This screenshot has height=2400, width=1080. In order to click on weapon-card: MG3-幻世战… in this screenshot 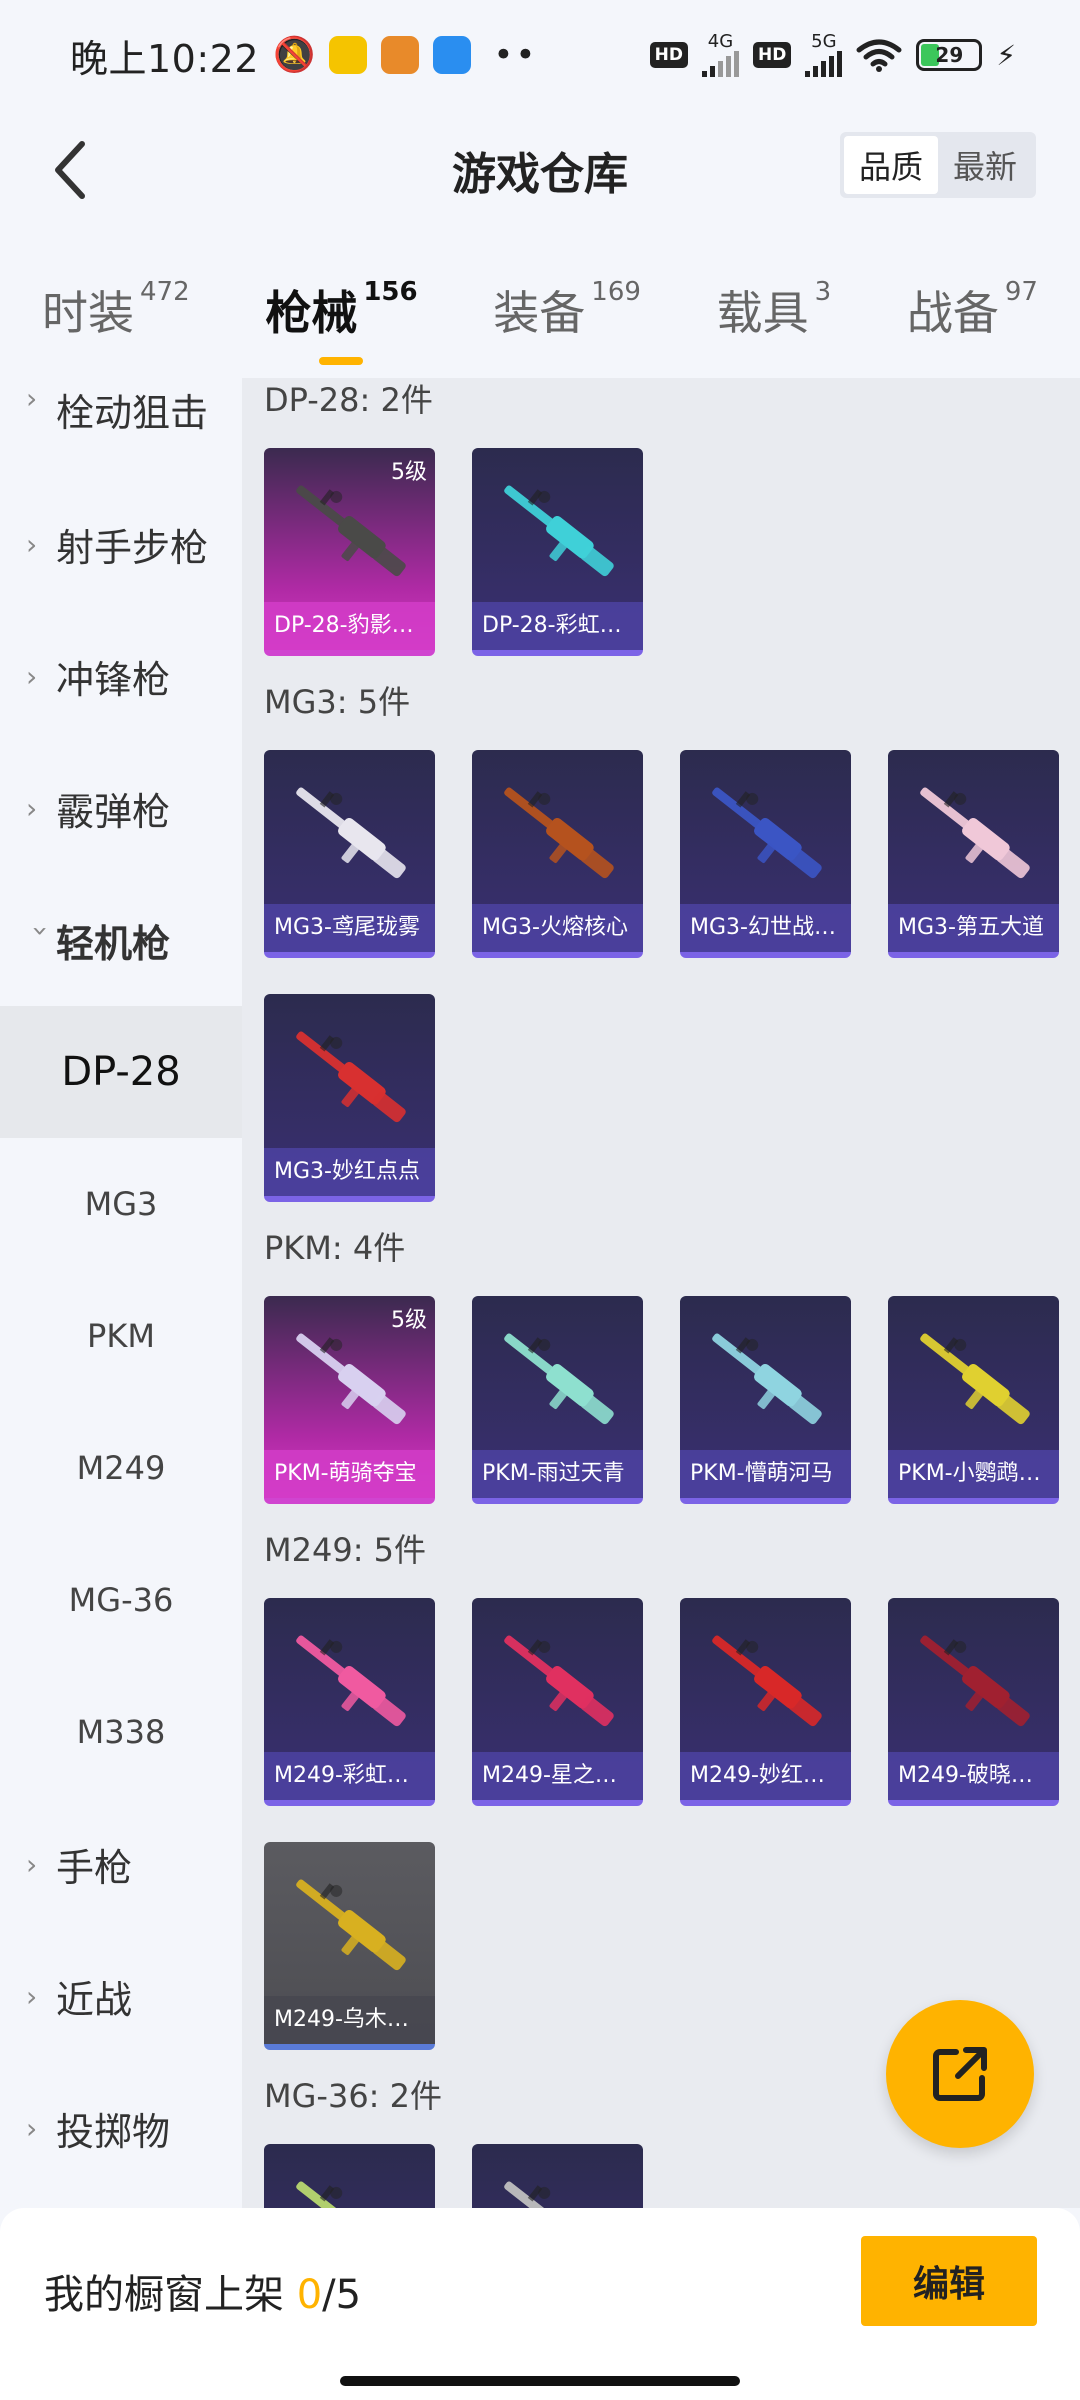, I will do `click(765, 854)`.